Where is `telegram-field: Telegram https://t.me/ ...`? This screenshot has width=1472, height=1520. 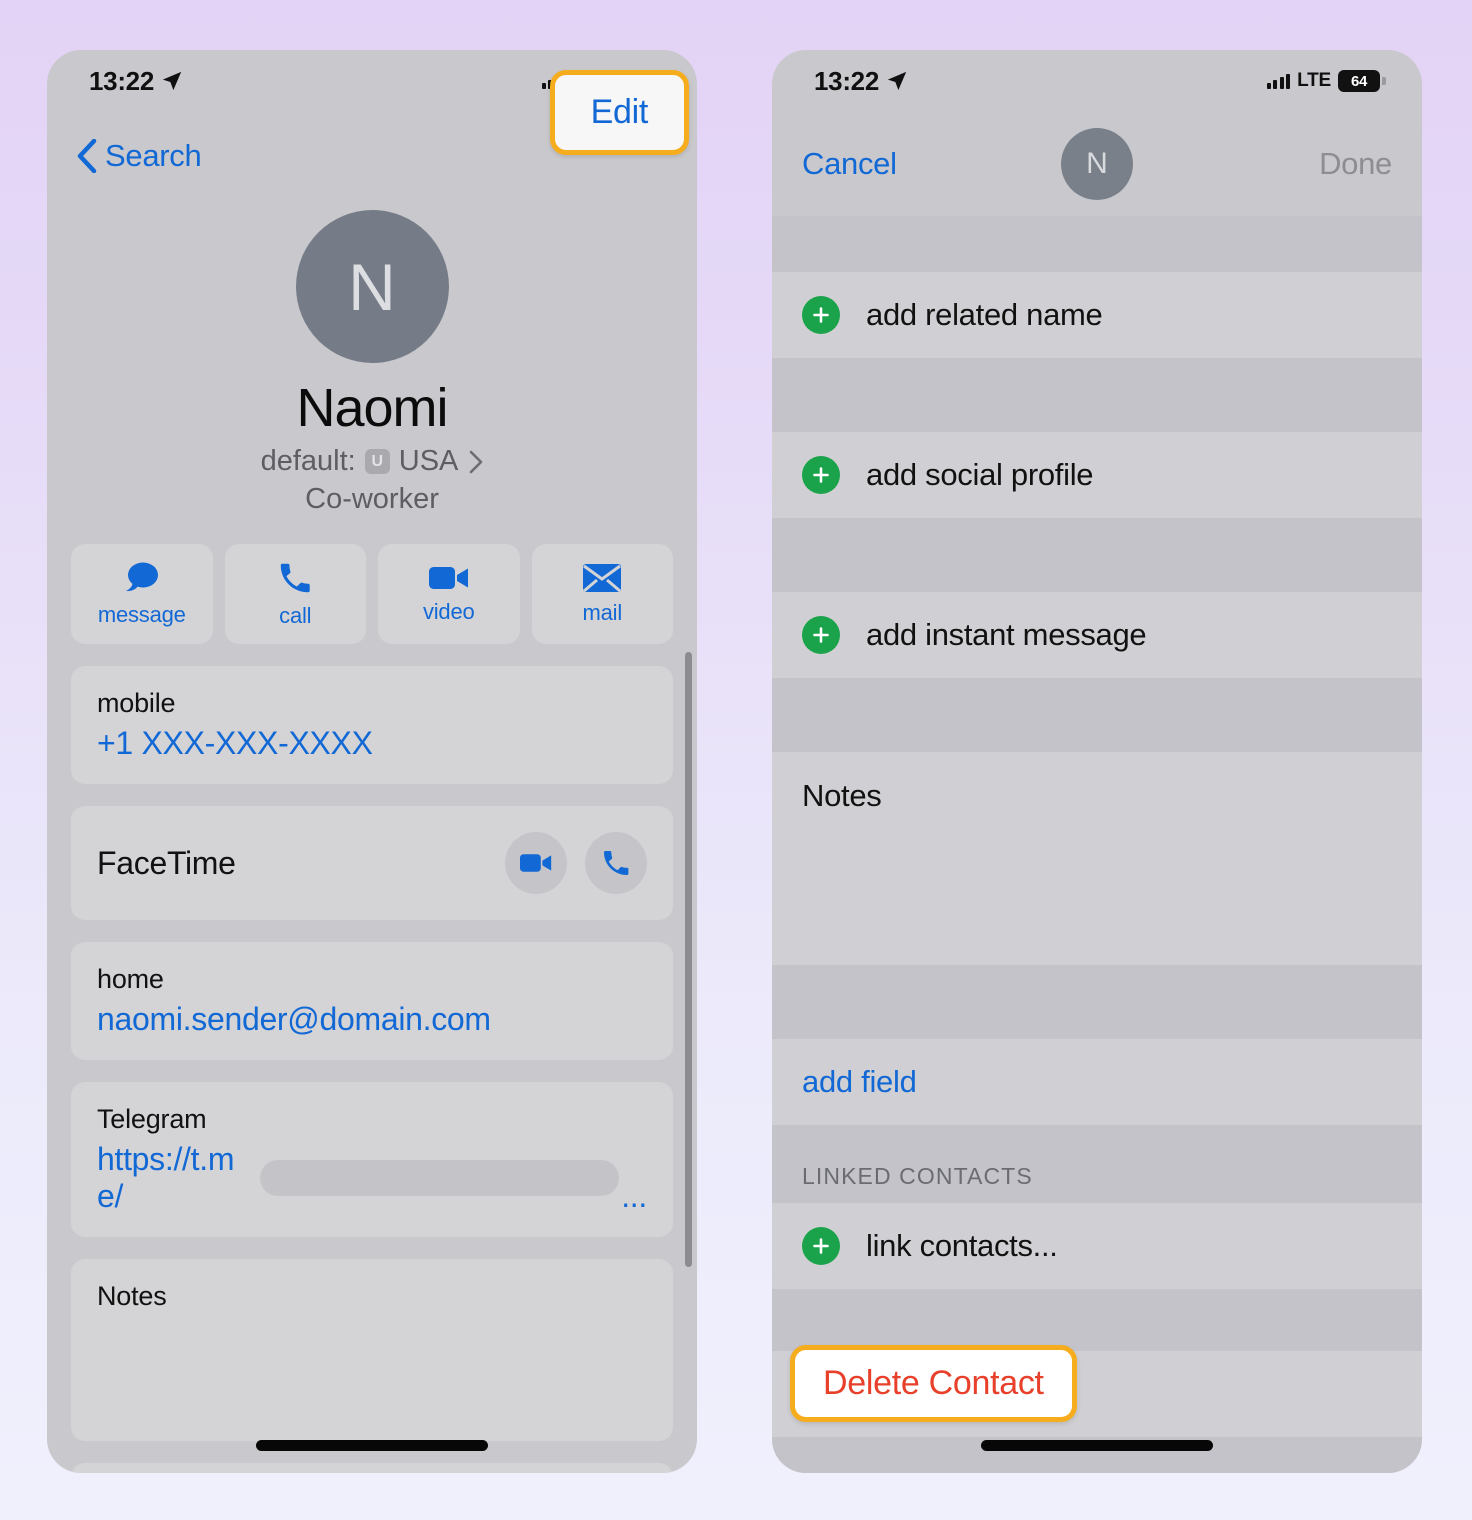
telegram-field: Telegram https://t.me/ ... is located at coordinates (372, 1159).